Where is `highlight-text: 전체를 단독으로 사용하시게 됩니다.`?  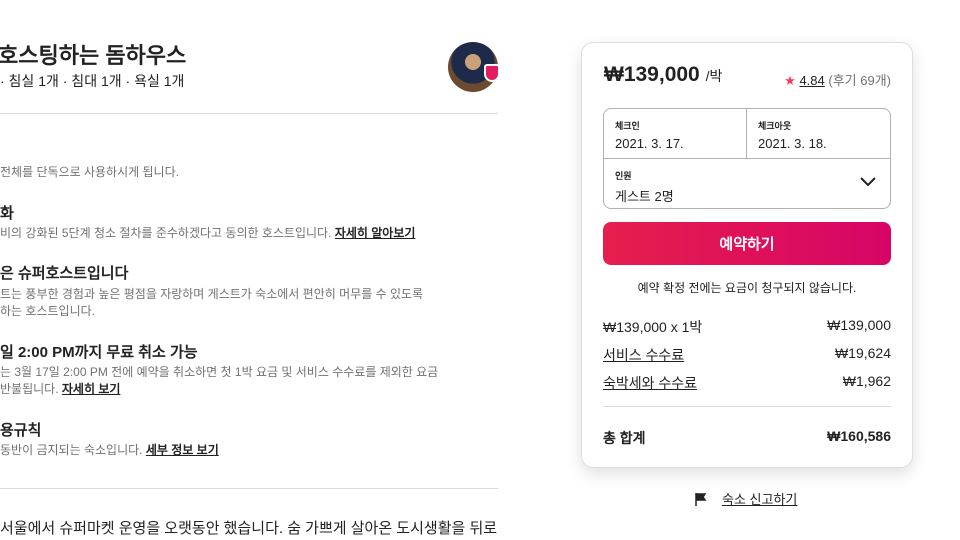
highlight-text: 전체를 단독으로 사용하시게 됩니다. is located at coordinates (89, 172).